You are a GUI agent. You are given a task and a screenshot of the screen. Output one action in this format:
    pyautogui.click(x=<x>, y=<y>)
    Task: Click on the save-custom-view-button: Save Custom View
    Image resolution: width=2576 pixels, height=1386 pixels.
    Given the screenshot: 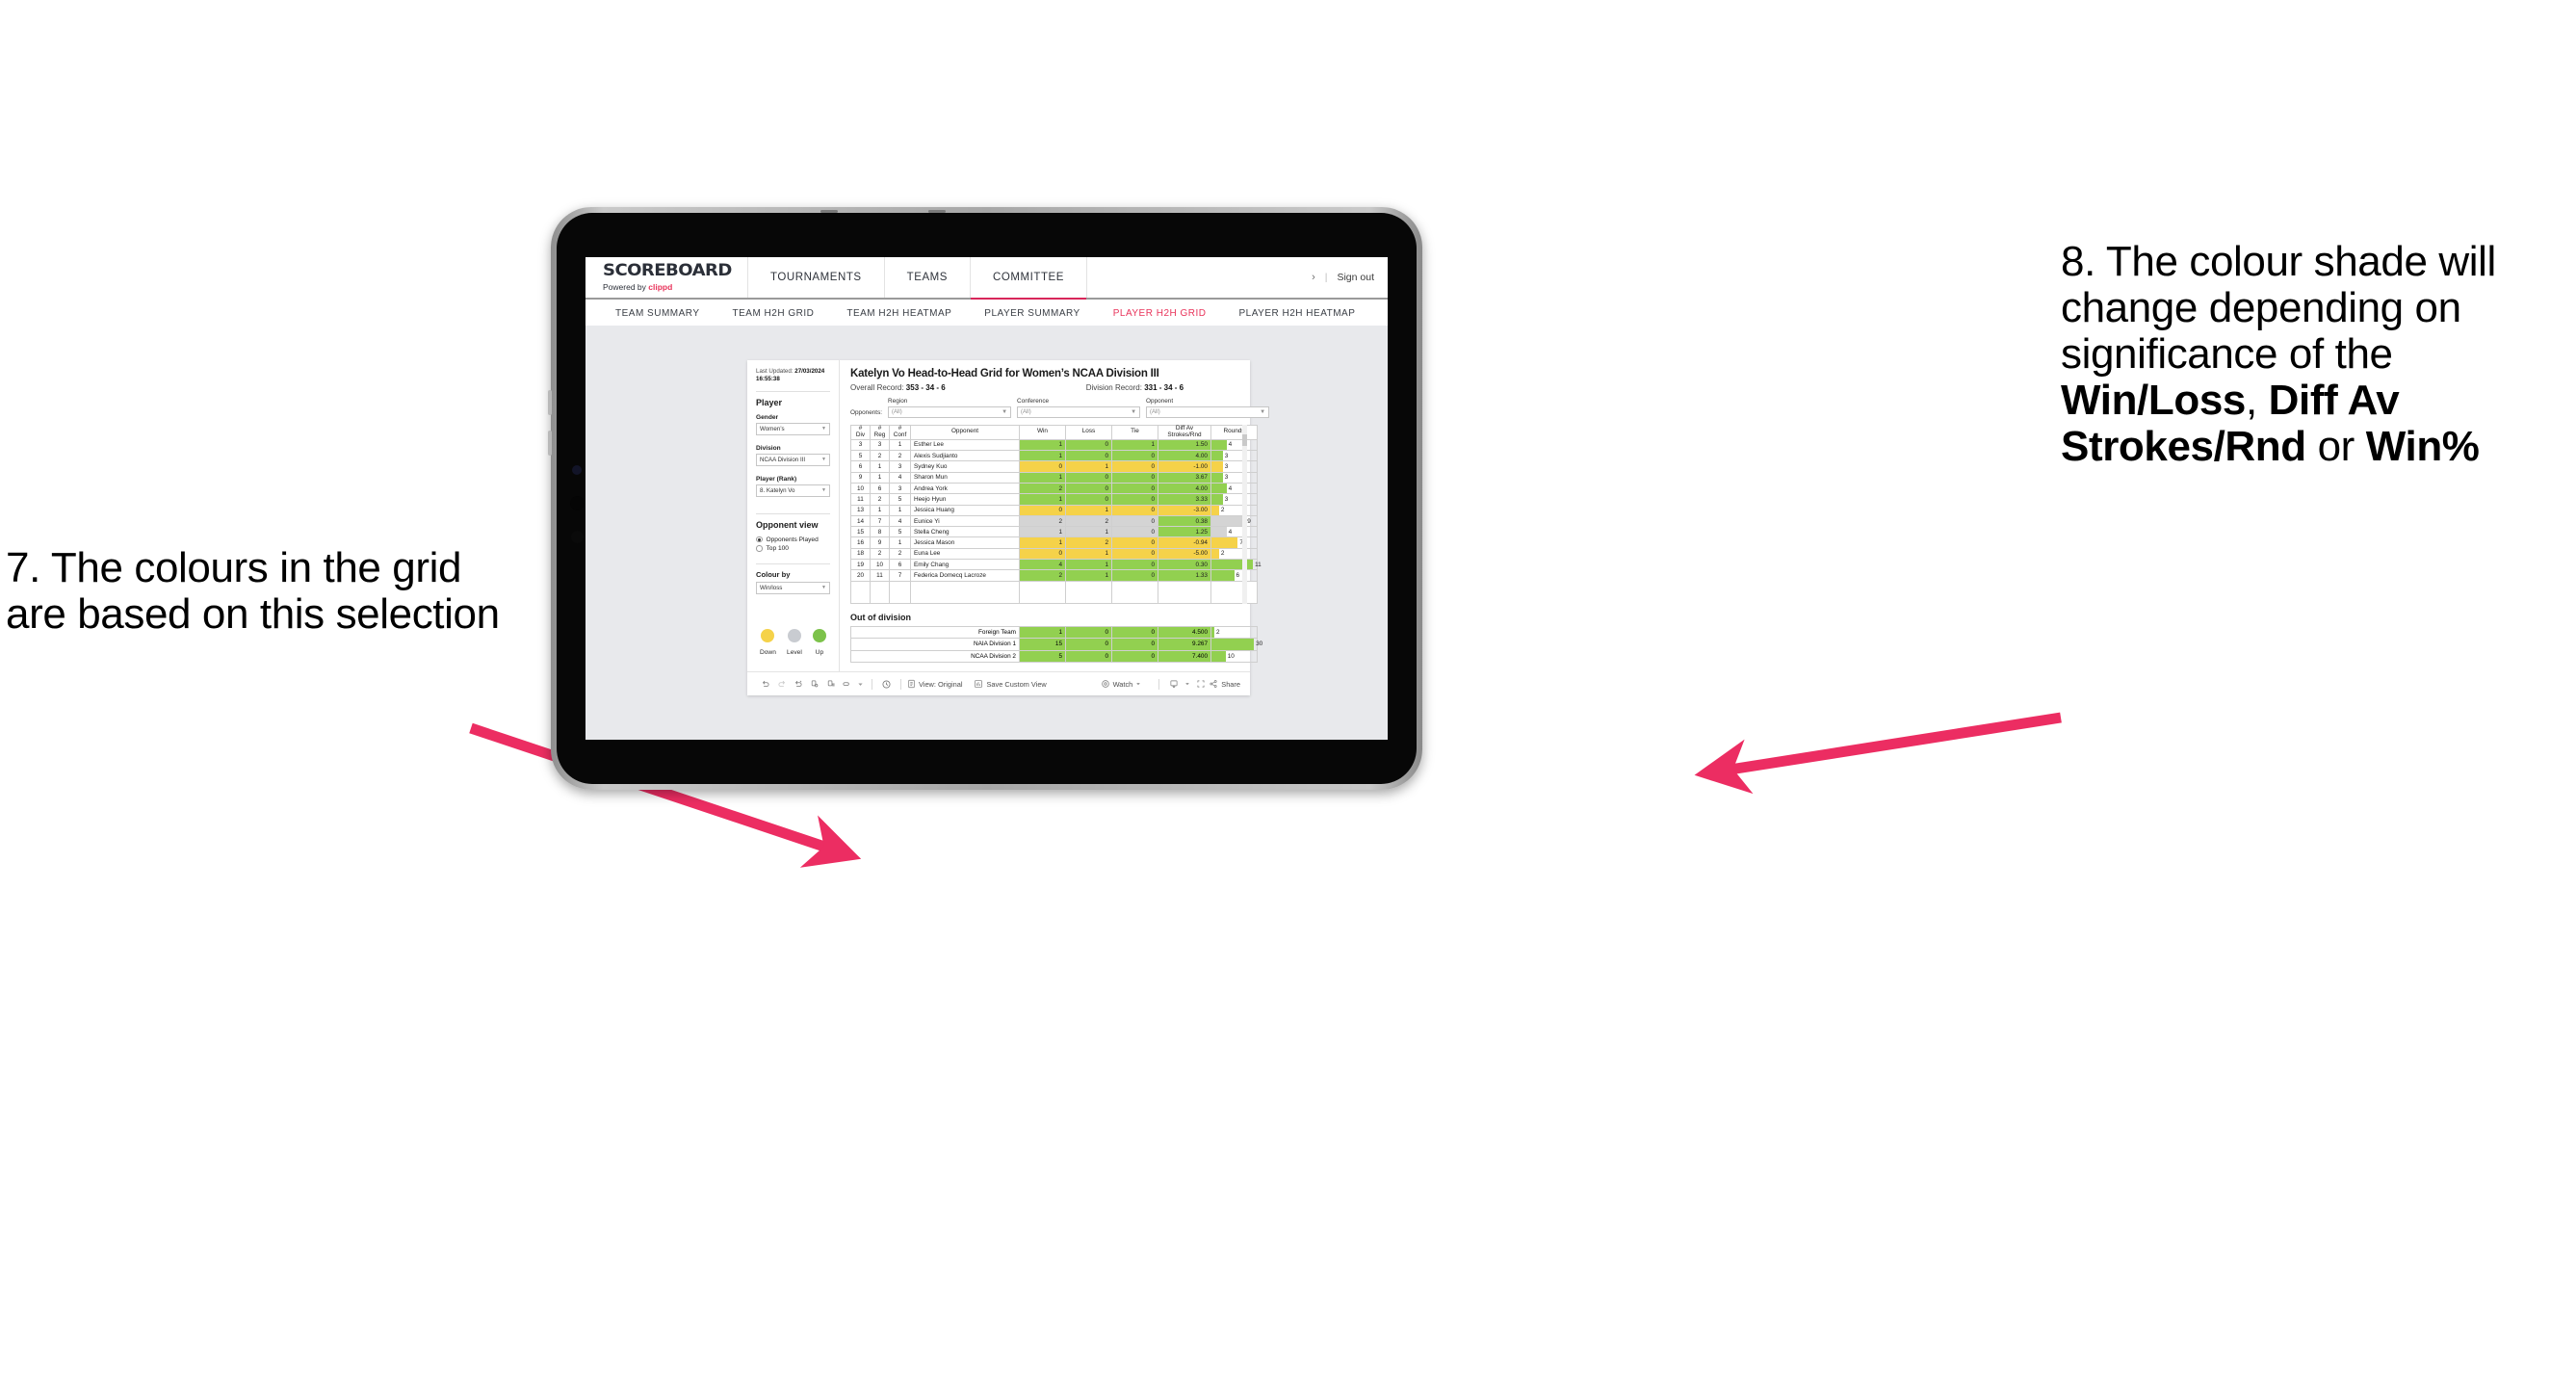 What is the action you would take?
    pyautogui.click(x=1010, y=684)
    